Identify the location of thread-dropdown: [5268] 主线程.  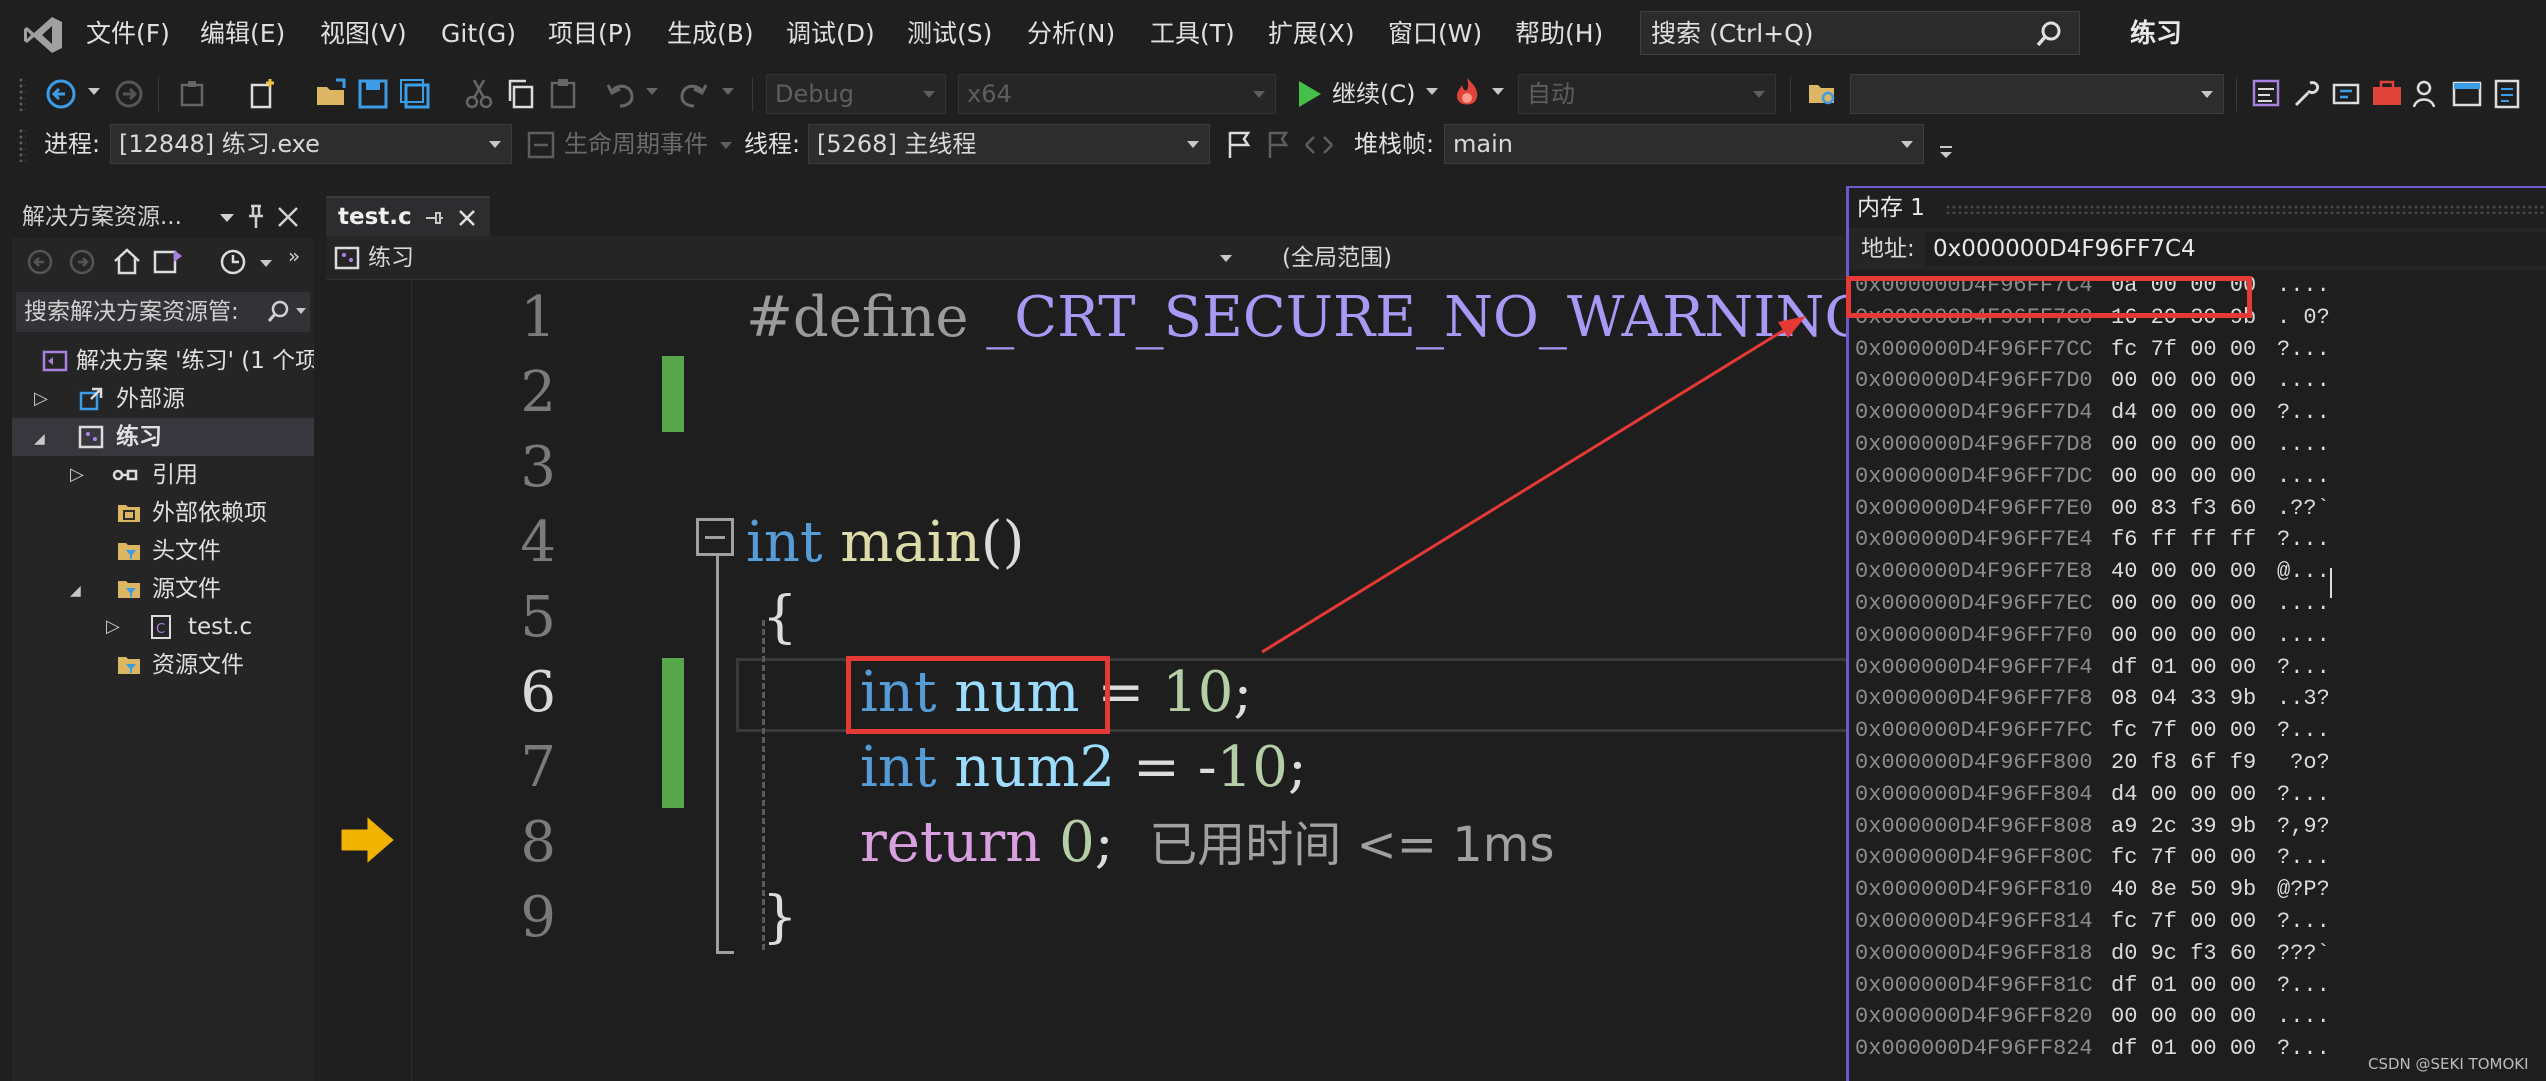
(1009, 144).